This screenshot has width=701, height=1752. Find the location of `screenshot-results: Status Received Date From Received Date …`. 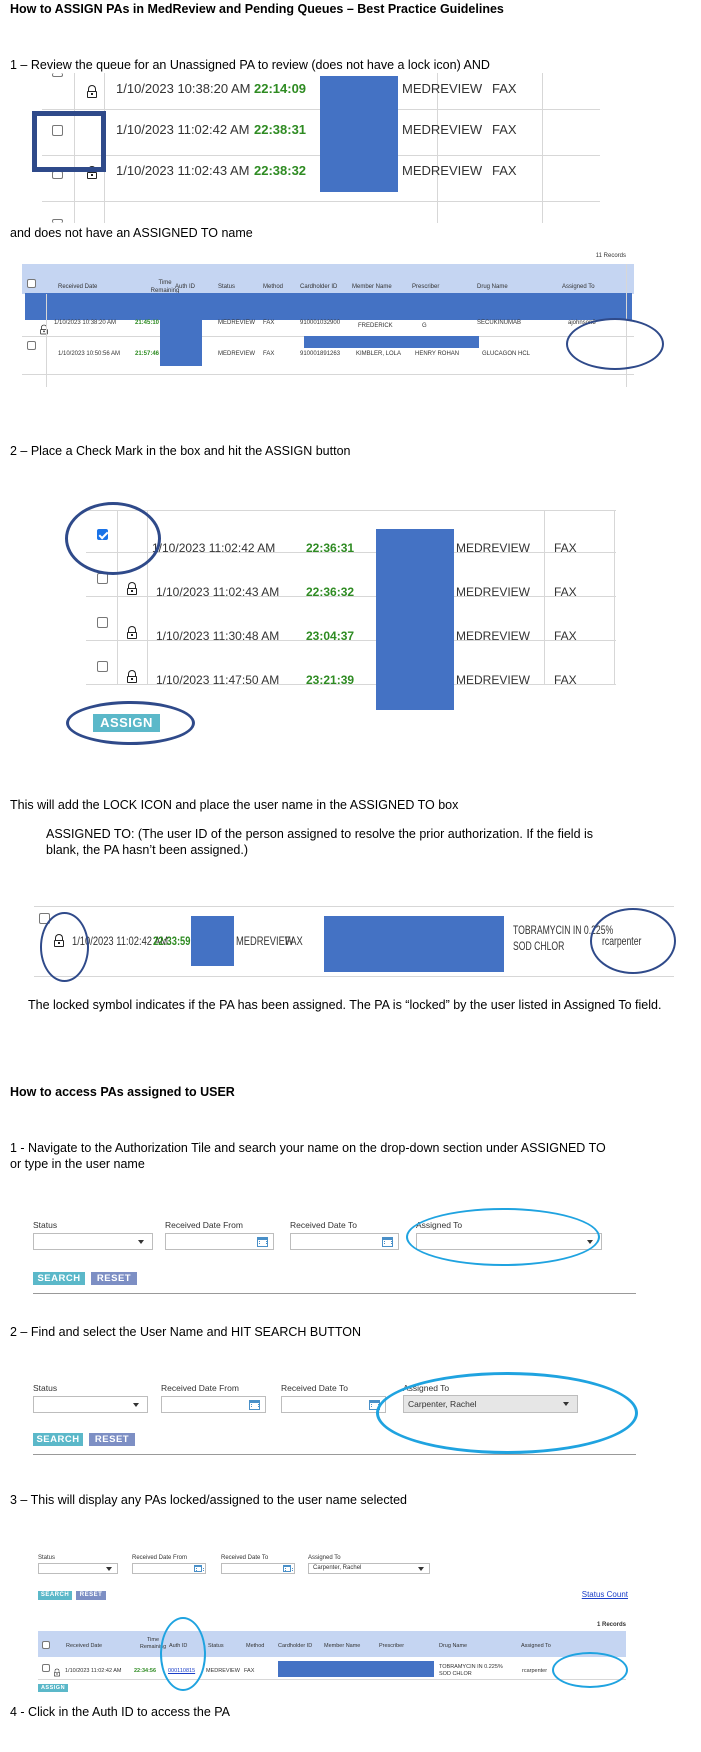

screenshot-results: Status Received Date From Received Date … is located at coordinates (338, 1629).